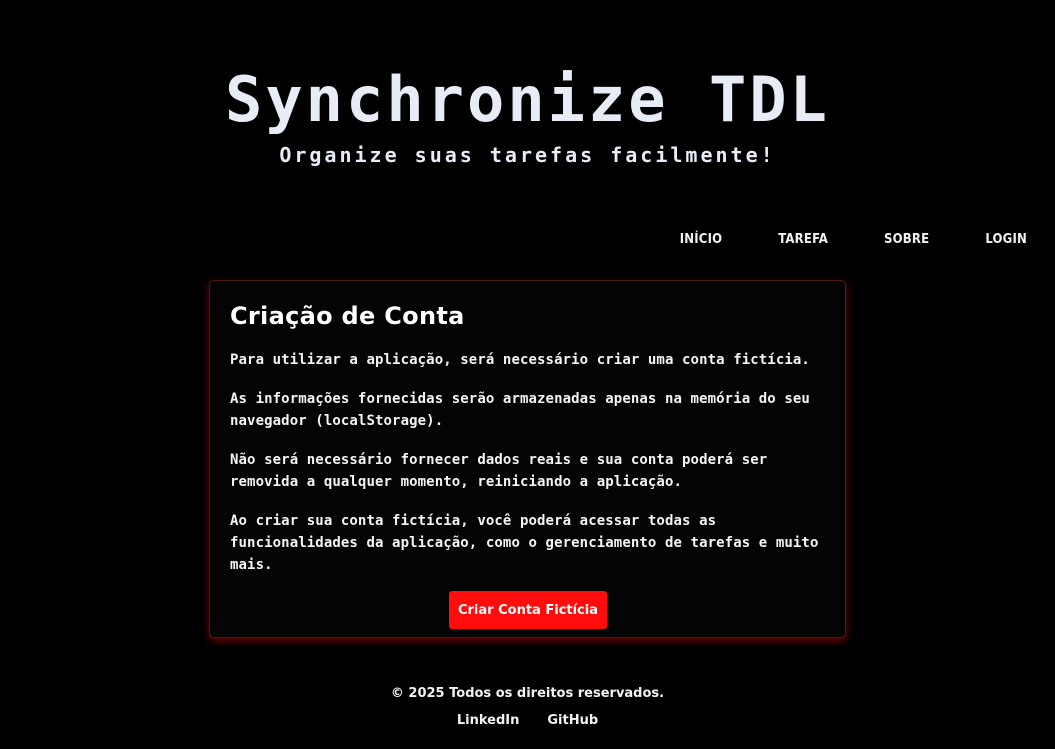 The width and height of the screenshot is (1055, 749). I want to click on nav-link-sobre: SOBRE, so click(906, 240).